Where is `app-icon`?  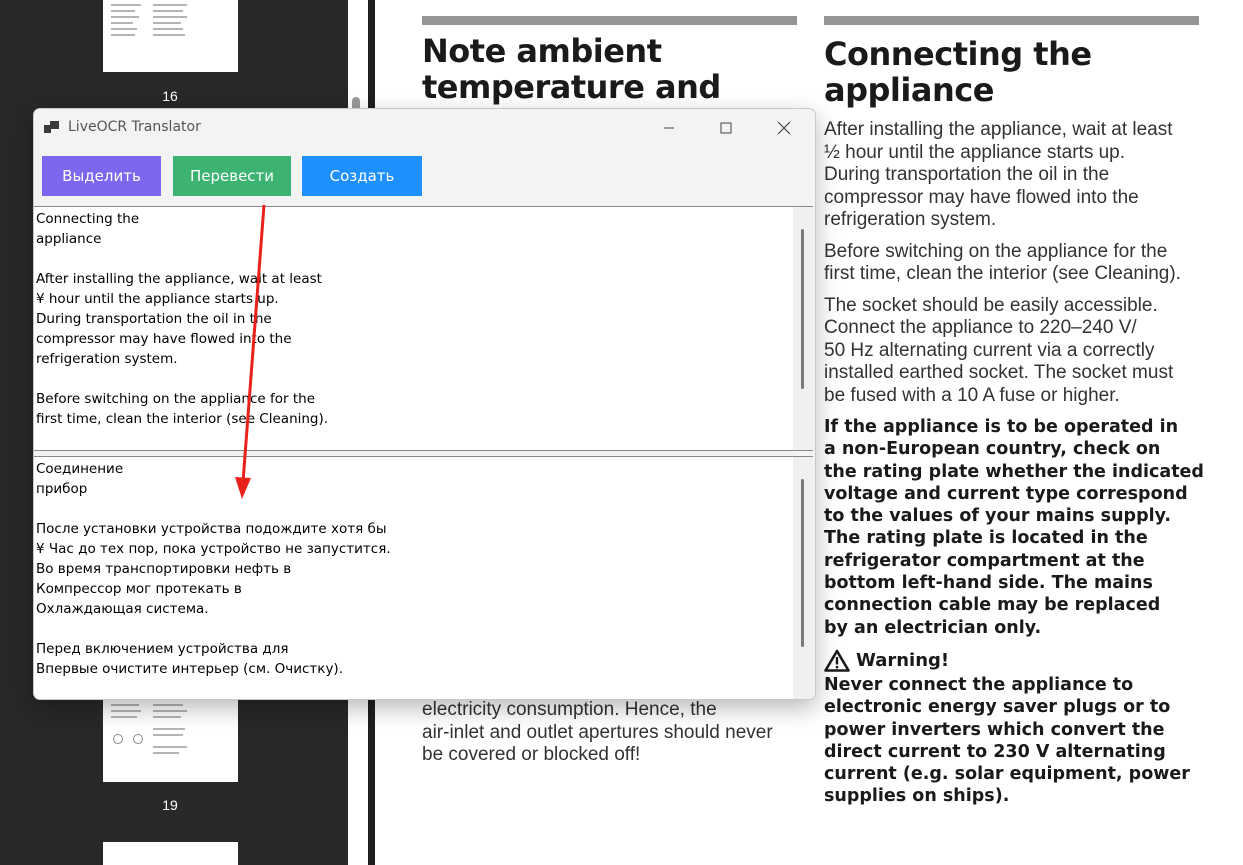 app-icon is located at coordinates (51, 127).